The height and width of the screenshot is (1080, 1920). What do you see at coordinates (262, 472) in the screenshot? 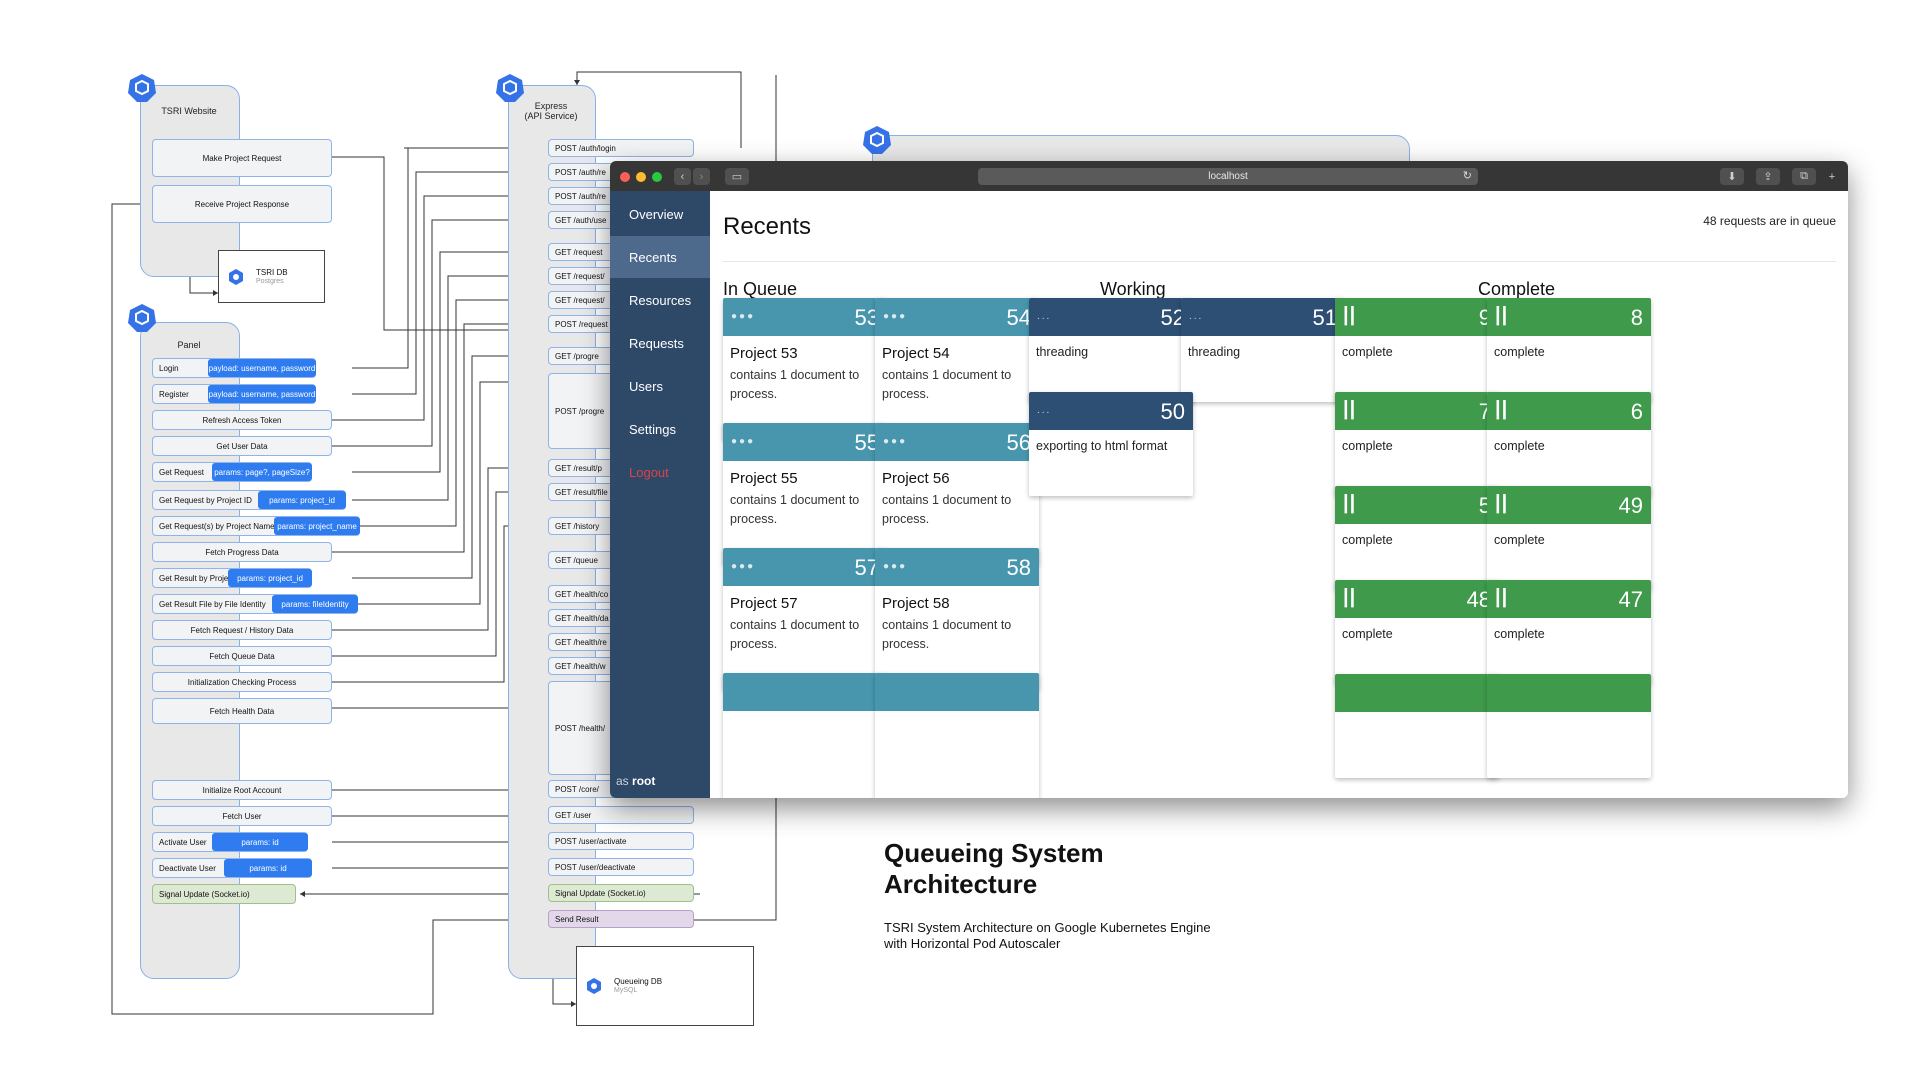
I see `param-tag: params: page?, pageSize?` at bounding box center [262, 472].